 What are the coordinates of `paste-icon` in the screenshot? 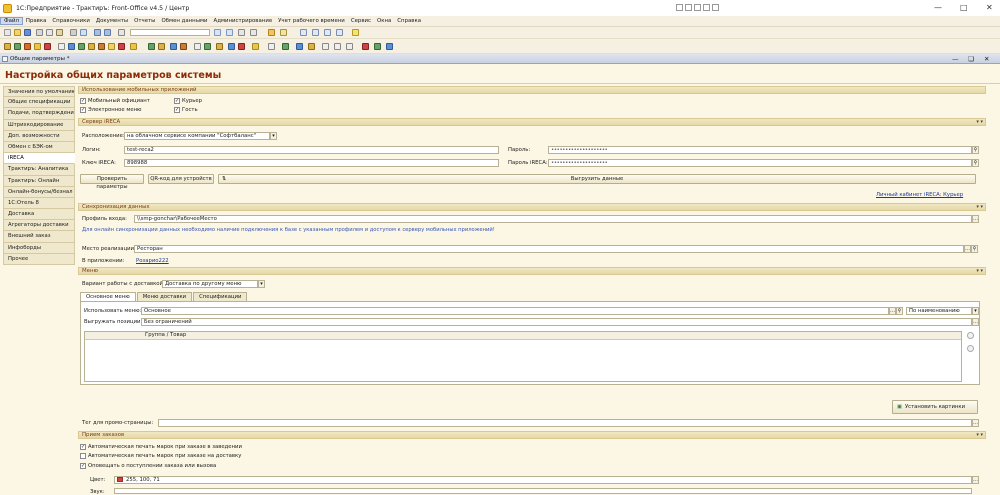 It's located at (59, 32).